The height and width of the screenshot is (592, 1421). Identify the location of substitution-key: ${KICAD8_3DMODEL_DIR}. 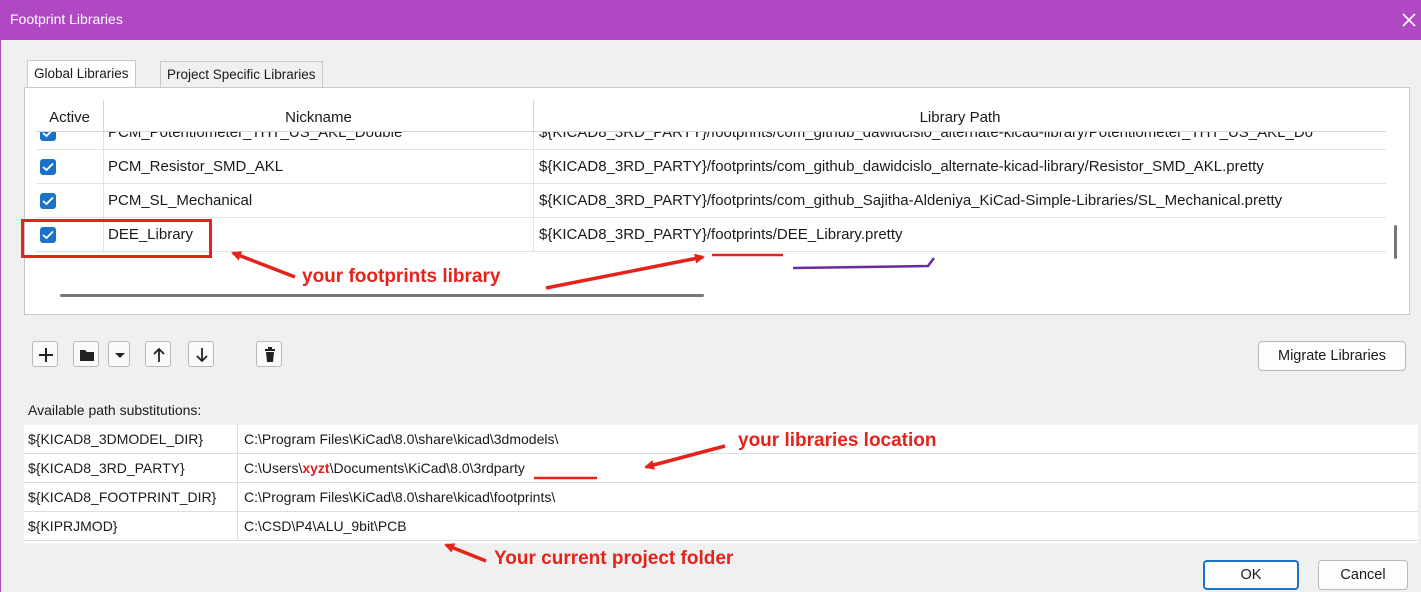
(131, 439).